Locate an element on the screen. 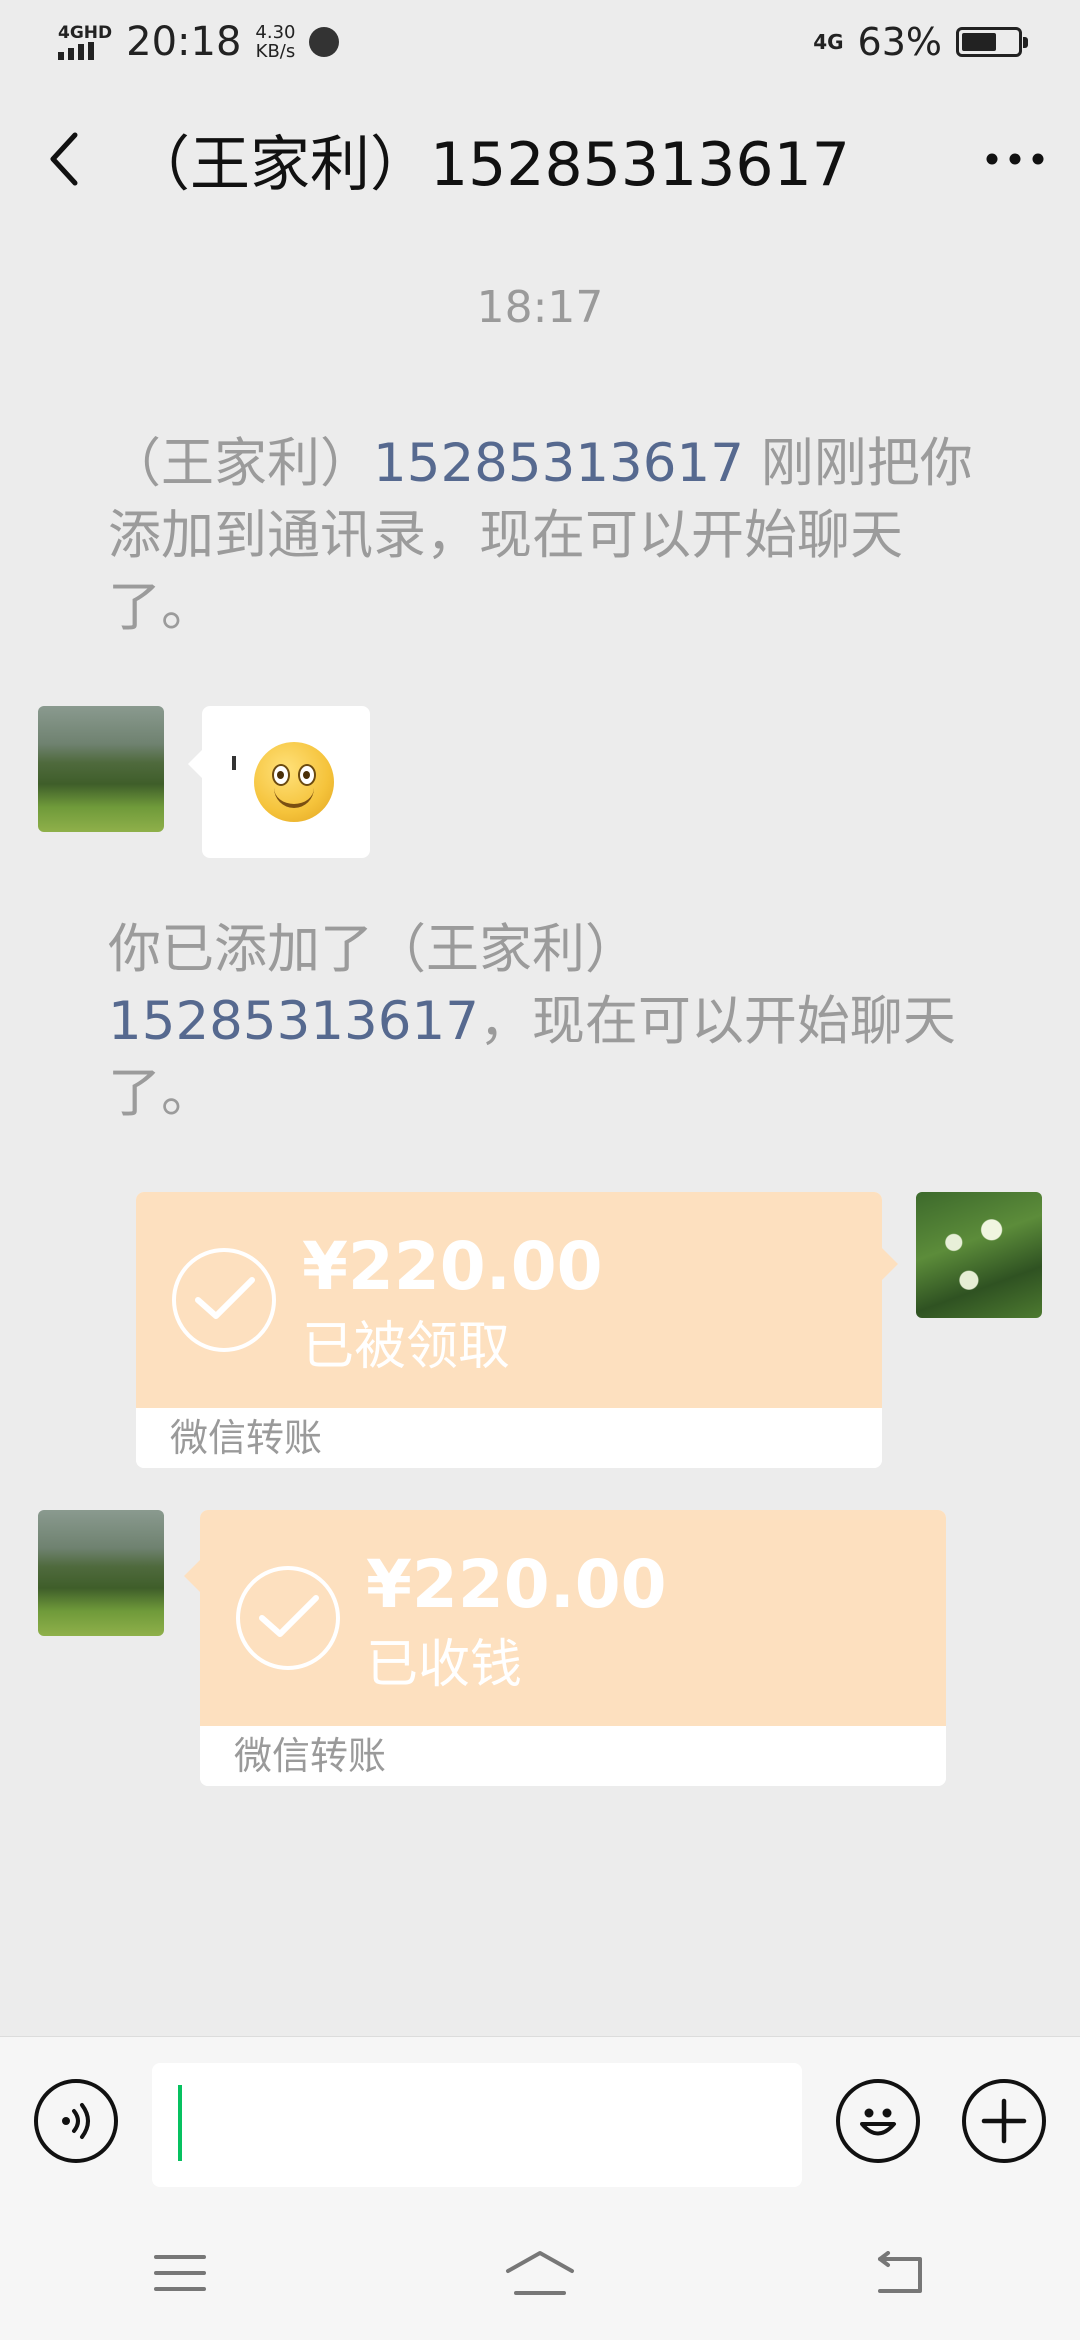 This screenshot has width=1080, height=2340. menu-button is located at coordinates (180, 2273).